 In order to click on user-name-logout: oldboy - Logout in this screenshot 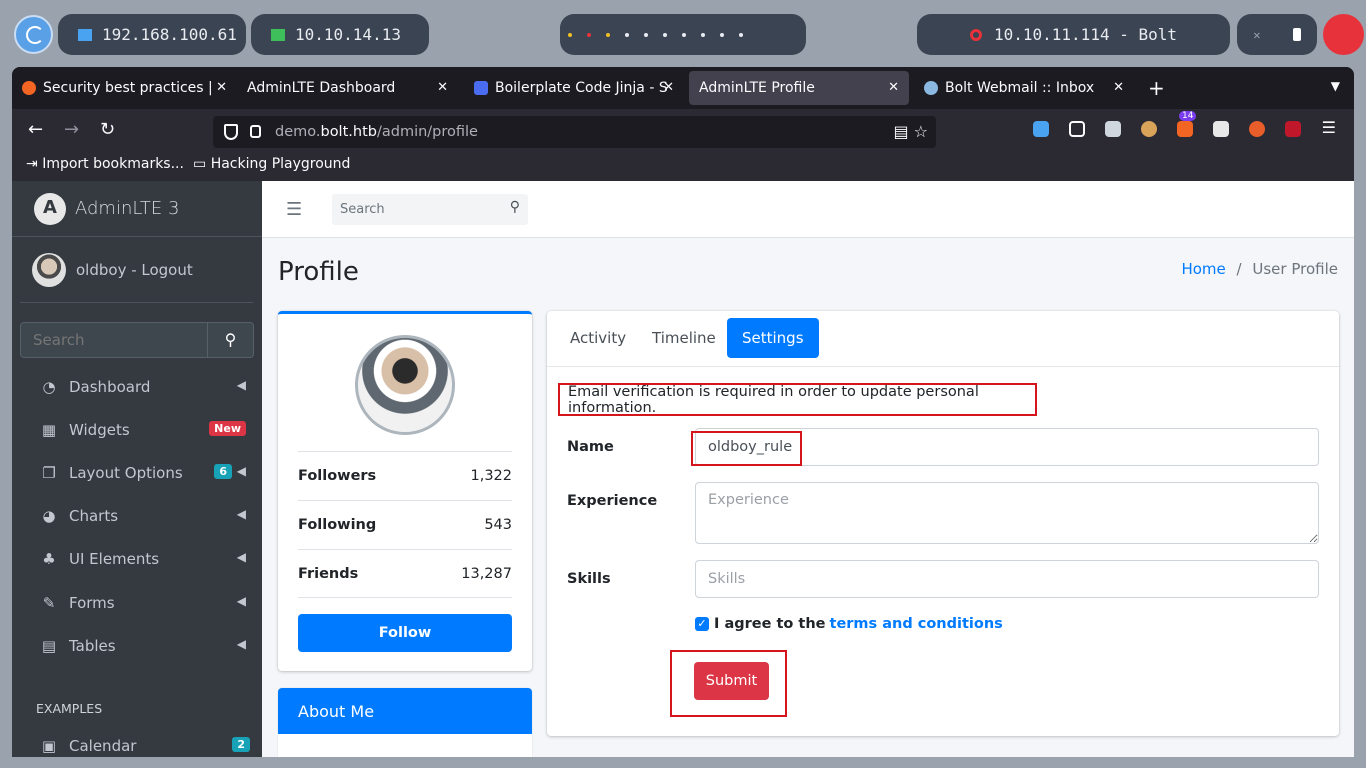, I will do `click(134, 270)`.